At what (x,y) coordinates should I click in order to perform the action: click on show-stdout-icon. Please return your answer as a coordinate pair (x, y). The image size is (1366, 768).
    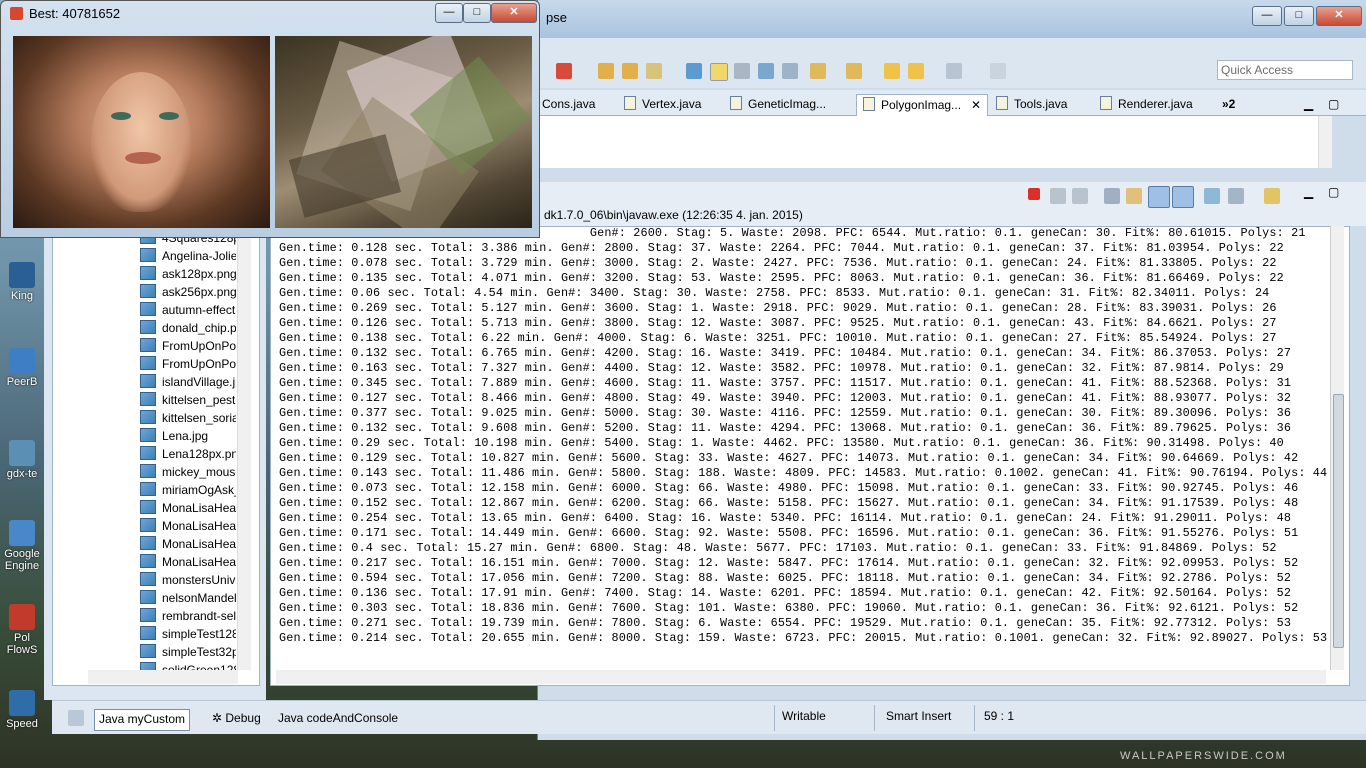
    Looking at the image, I should click on (1159, 197).